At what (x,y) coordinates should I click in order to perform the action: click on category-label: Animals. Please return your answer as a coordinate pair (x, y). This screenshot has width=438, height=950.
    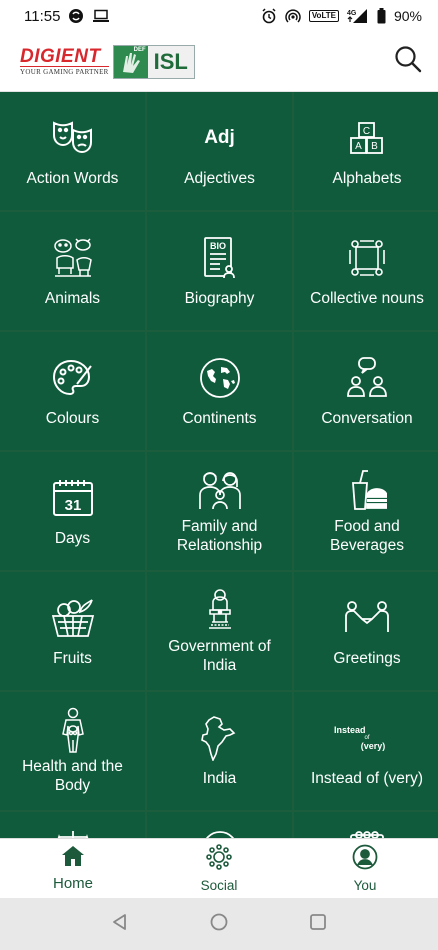
    Looking at the image, I should click on (72, 298).